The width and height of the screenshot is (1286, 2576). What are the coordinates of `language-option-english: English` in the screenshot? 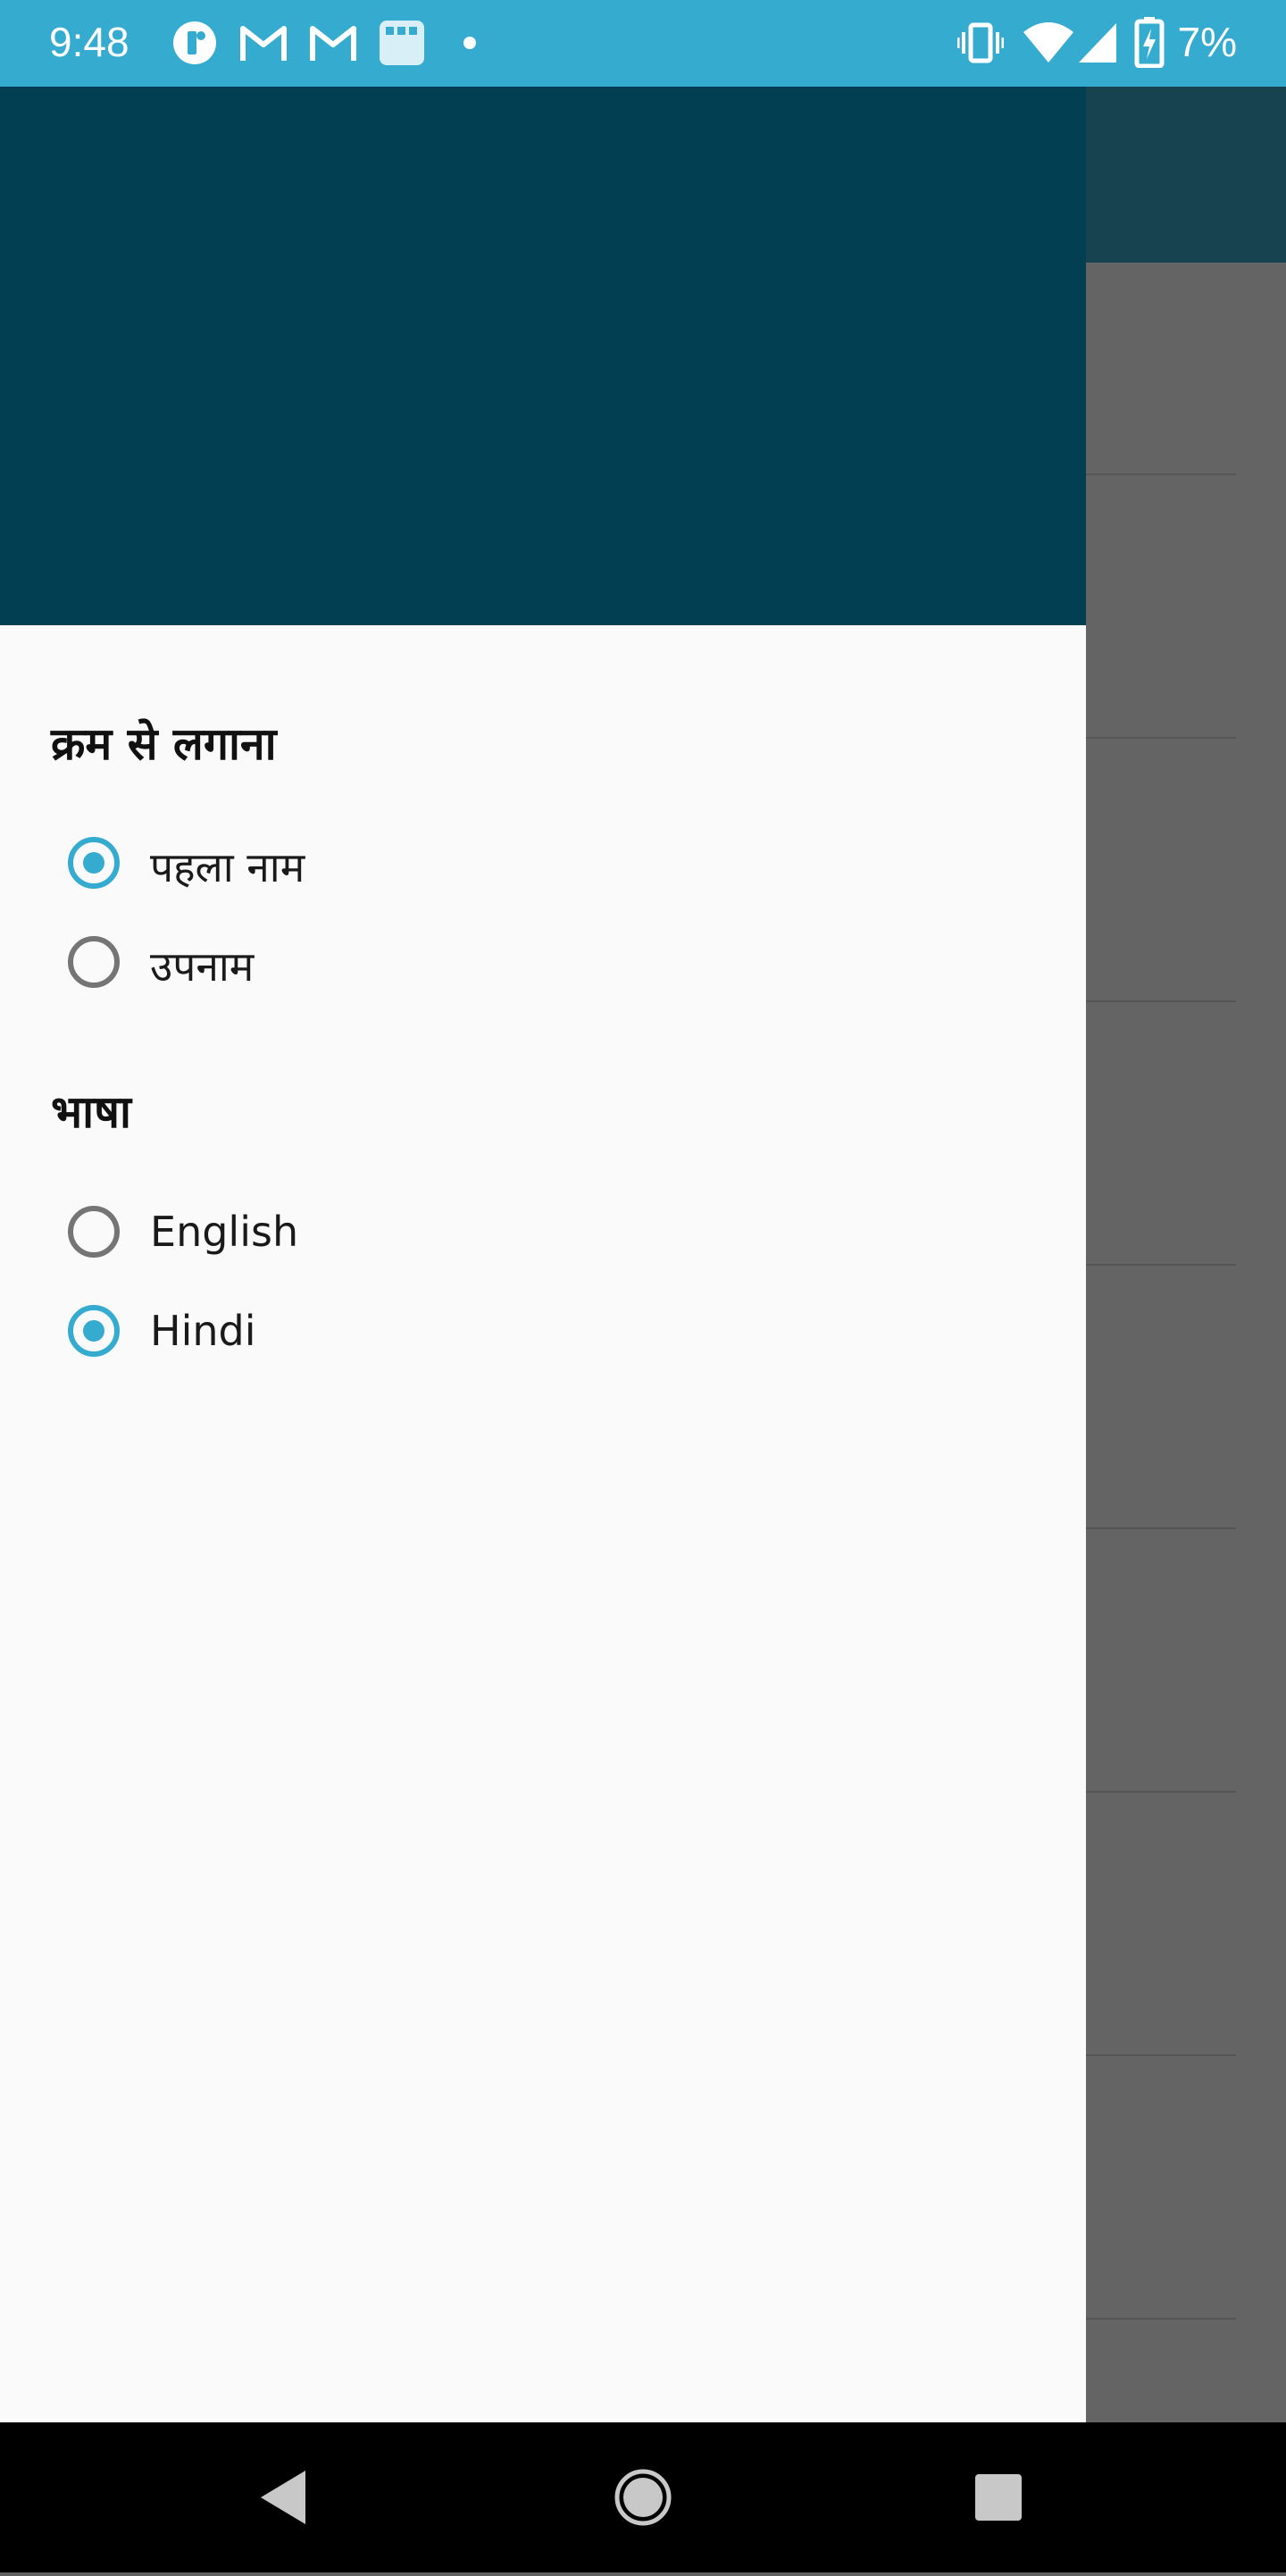 It's located at (470, 1242).